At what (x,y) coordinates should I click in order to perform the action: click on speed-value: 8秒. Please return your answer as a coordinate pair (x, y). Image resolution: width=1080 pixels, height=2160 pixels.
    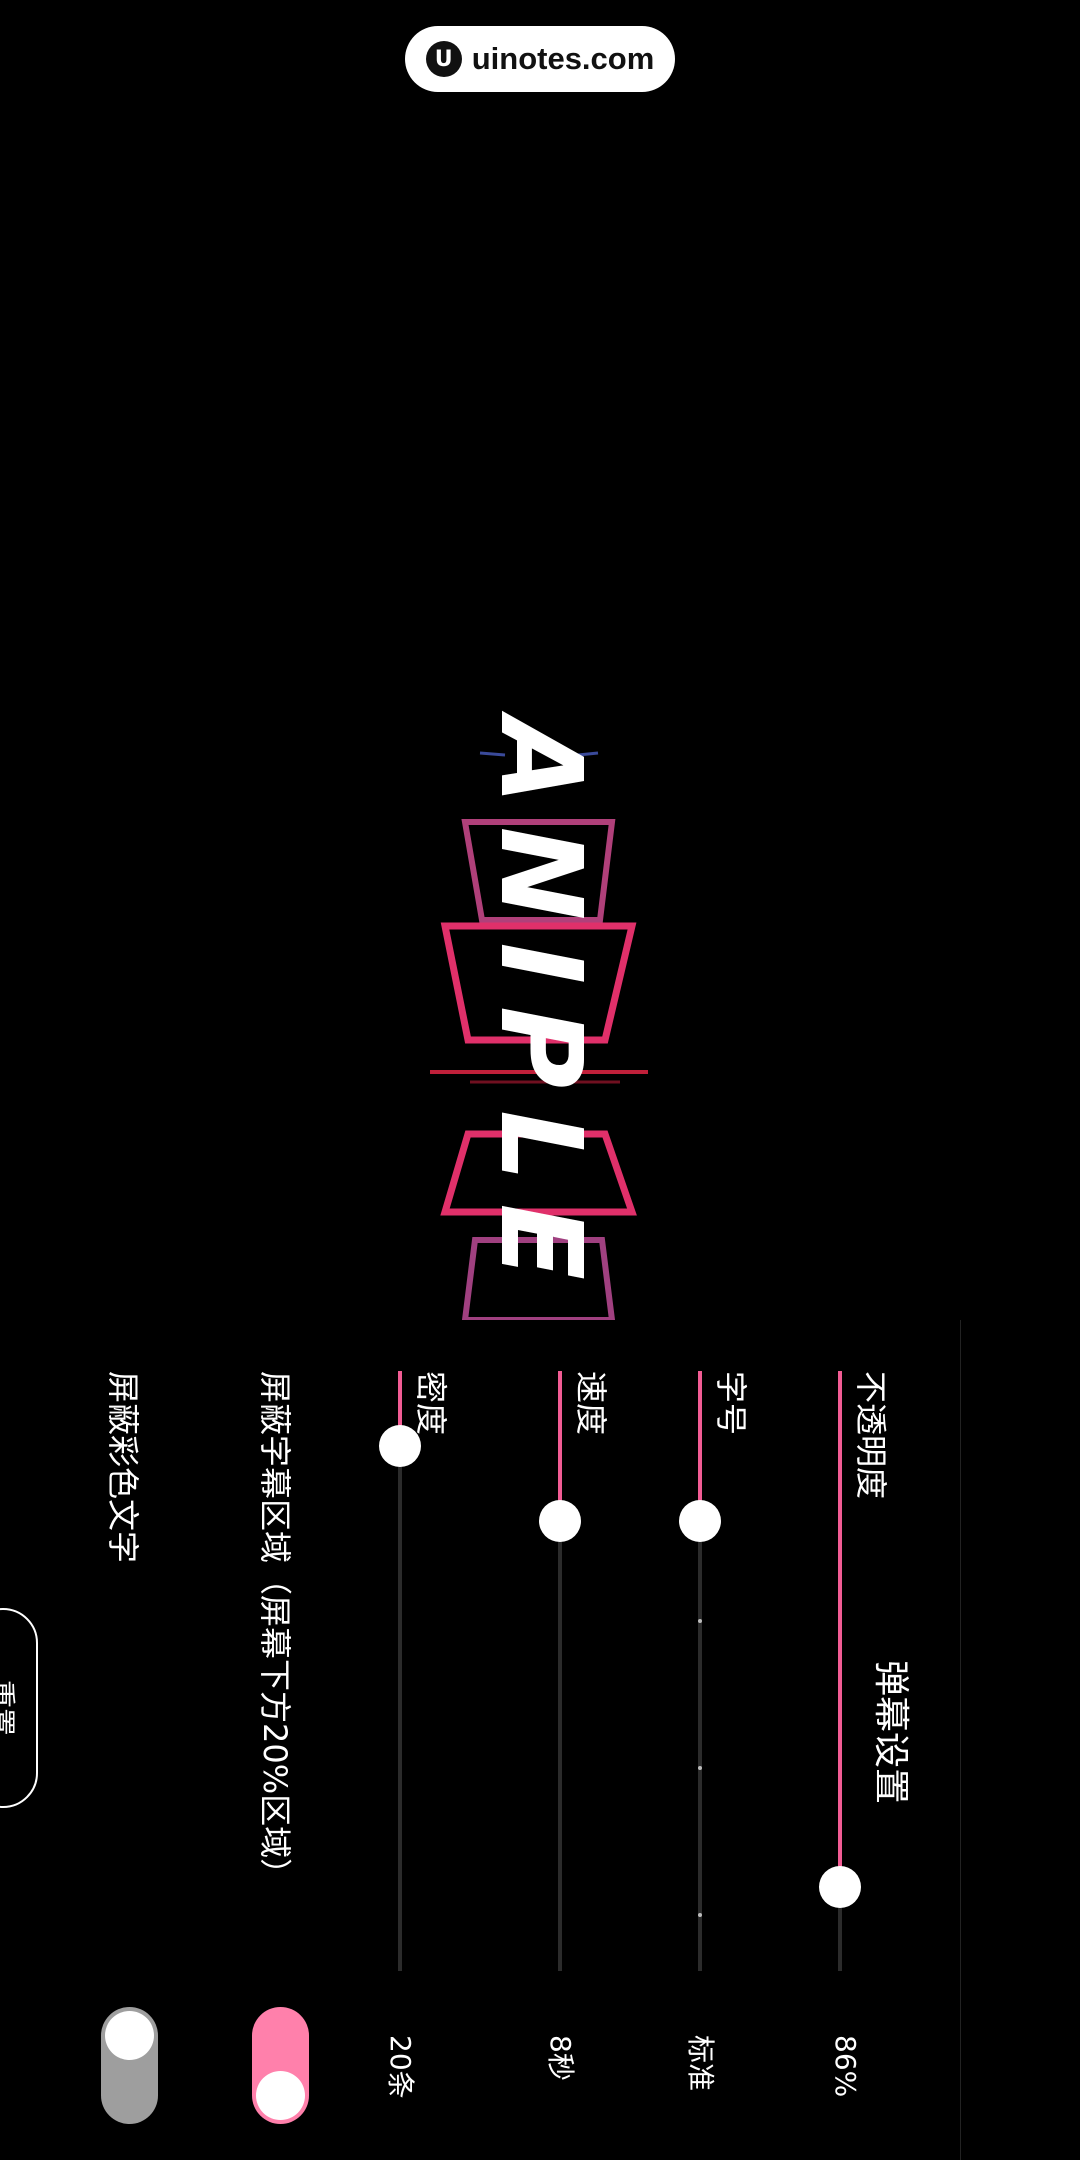
    Looking at the image, I should click on (560, 2058).